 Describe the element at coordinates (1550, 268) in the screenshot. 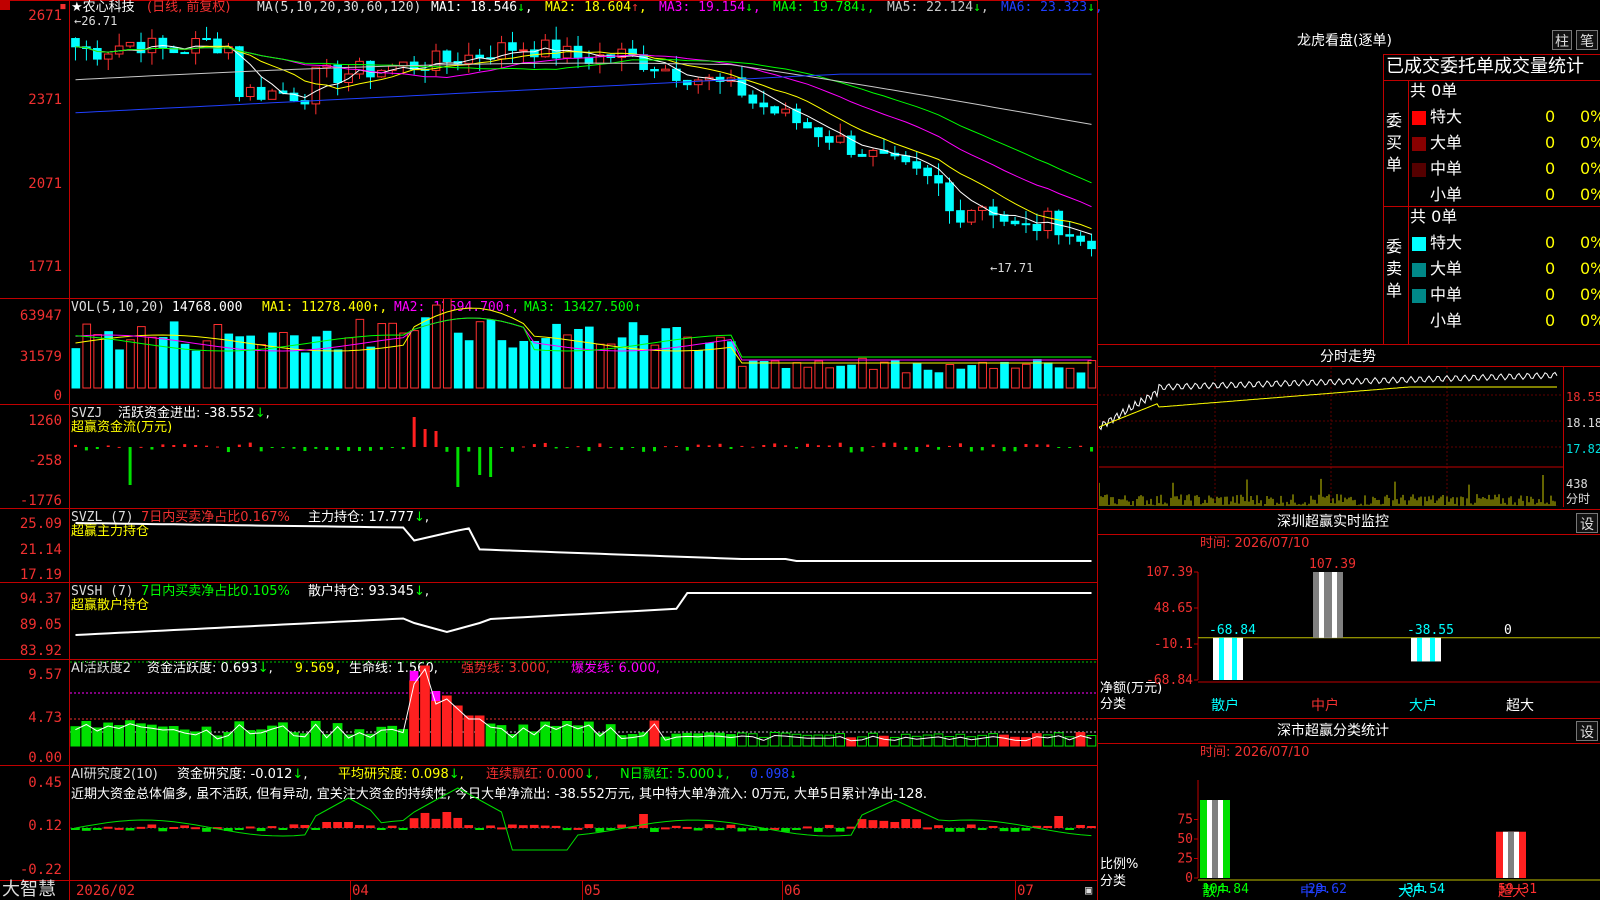

I see `sell-row-2-v: 0` at that location.